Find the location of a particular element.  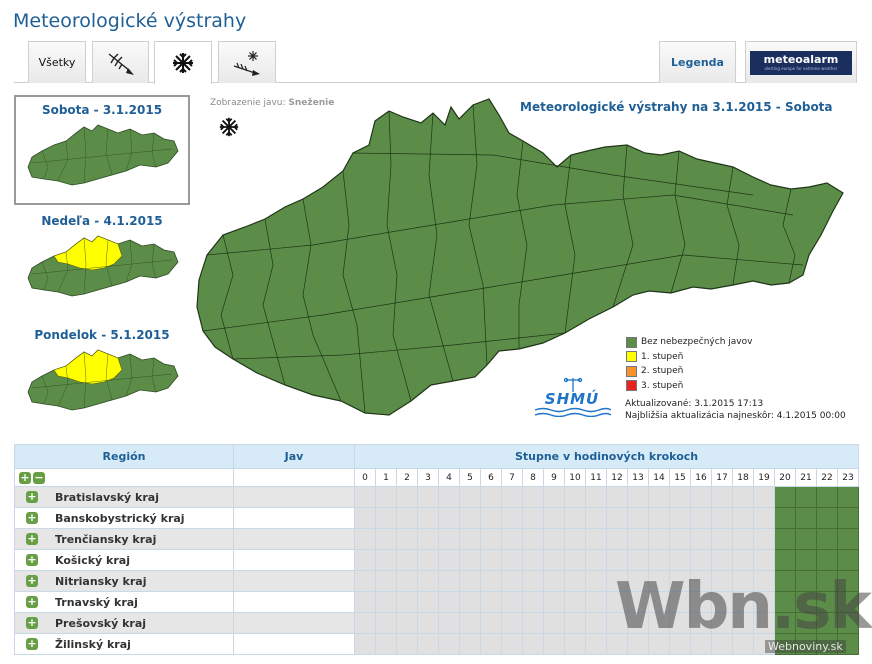

table-row: + Trenčiansky kraj is located at coordinates (437, 539).